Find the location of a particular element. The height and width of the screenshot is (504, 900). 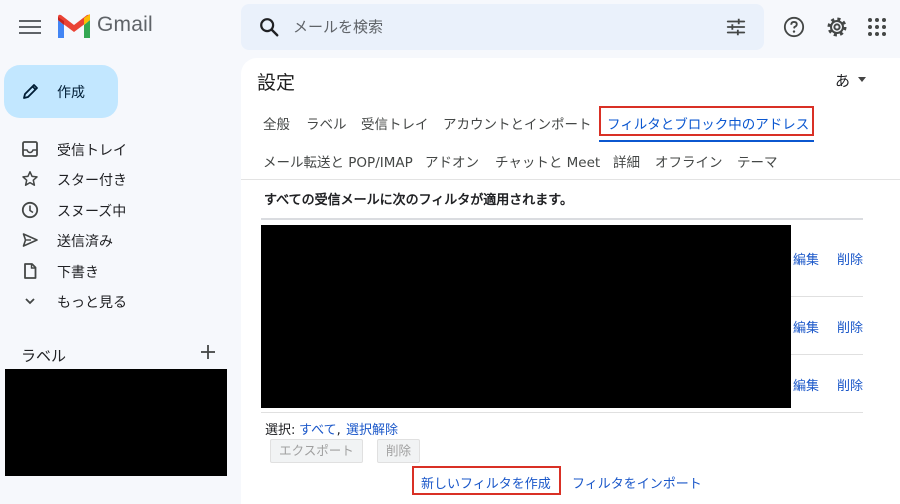

tab-accounts-import: アカウントとインポート is located at coordinates (517, 123).